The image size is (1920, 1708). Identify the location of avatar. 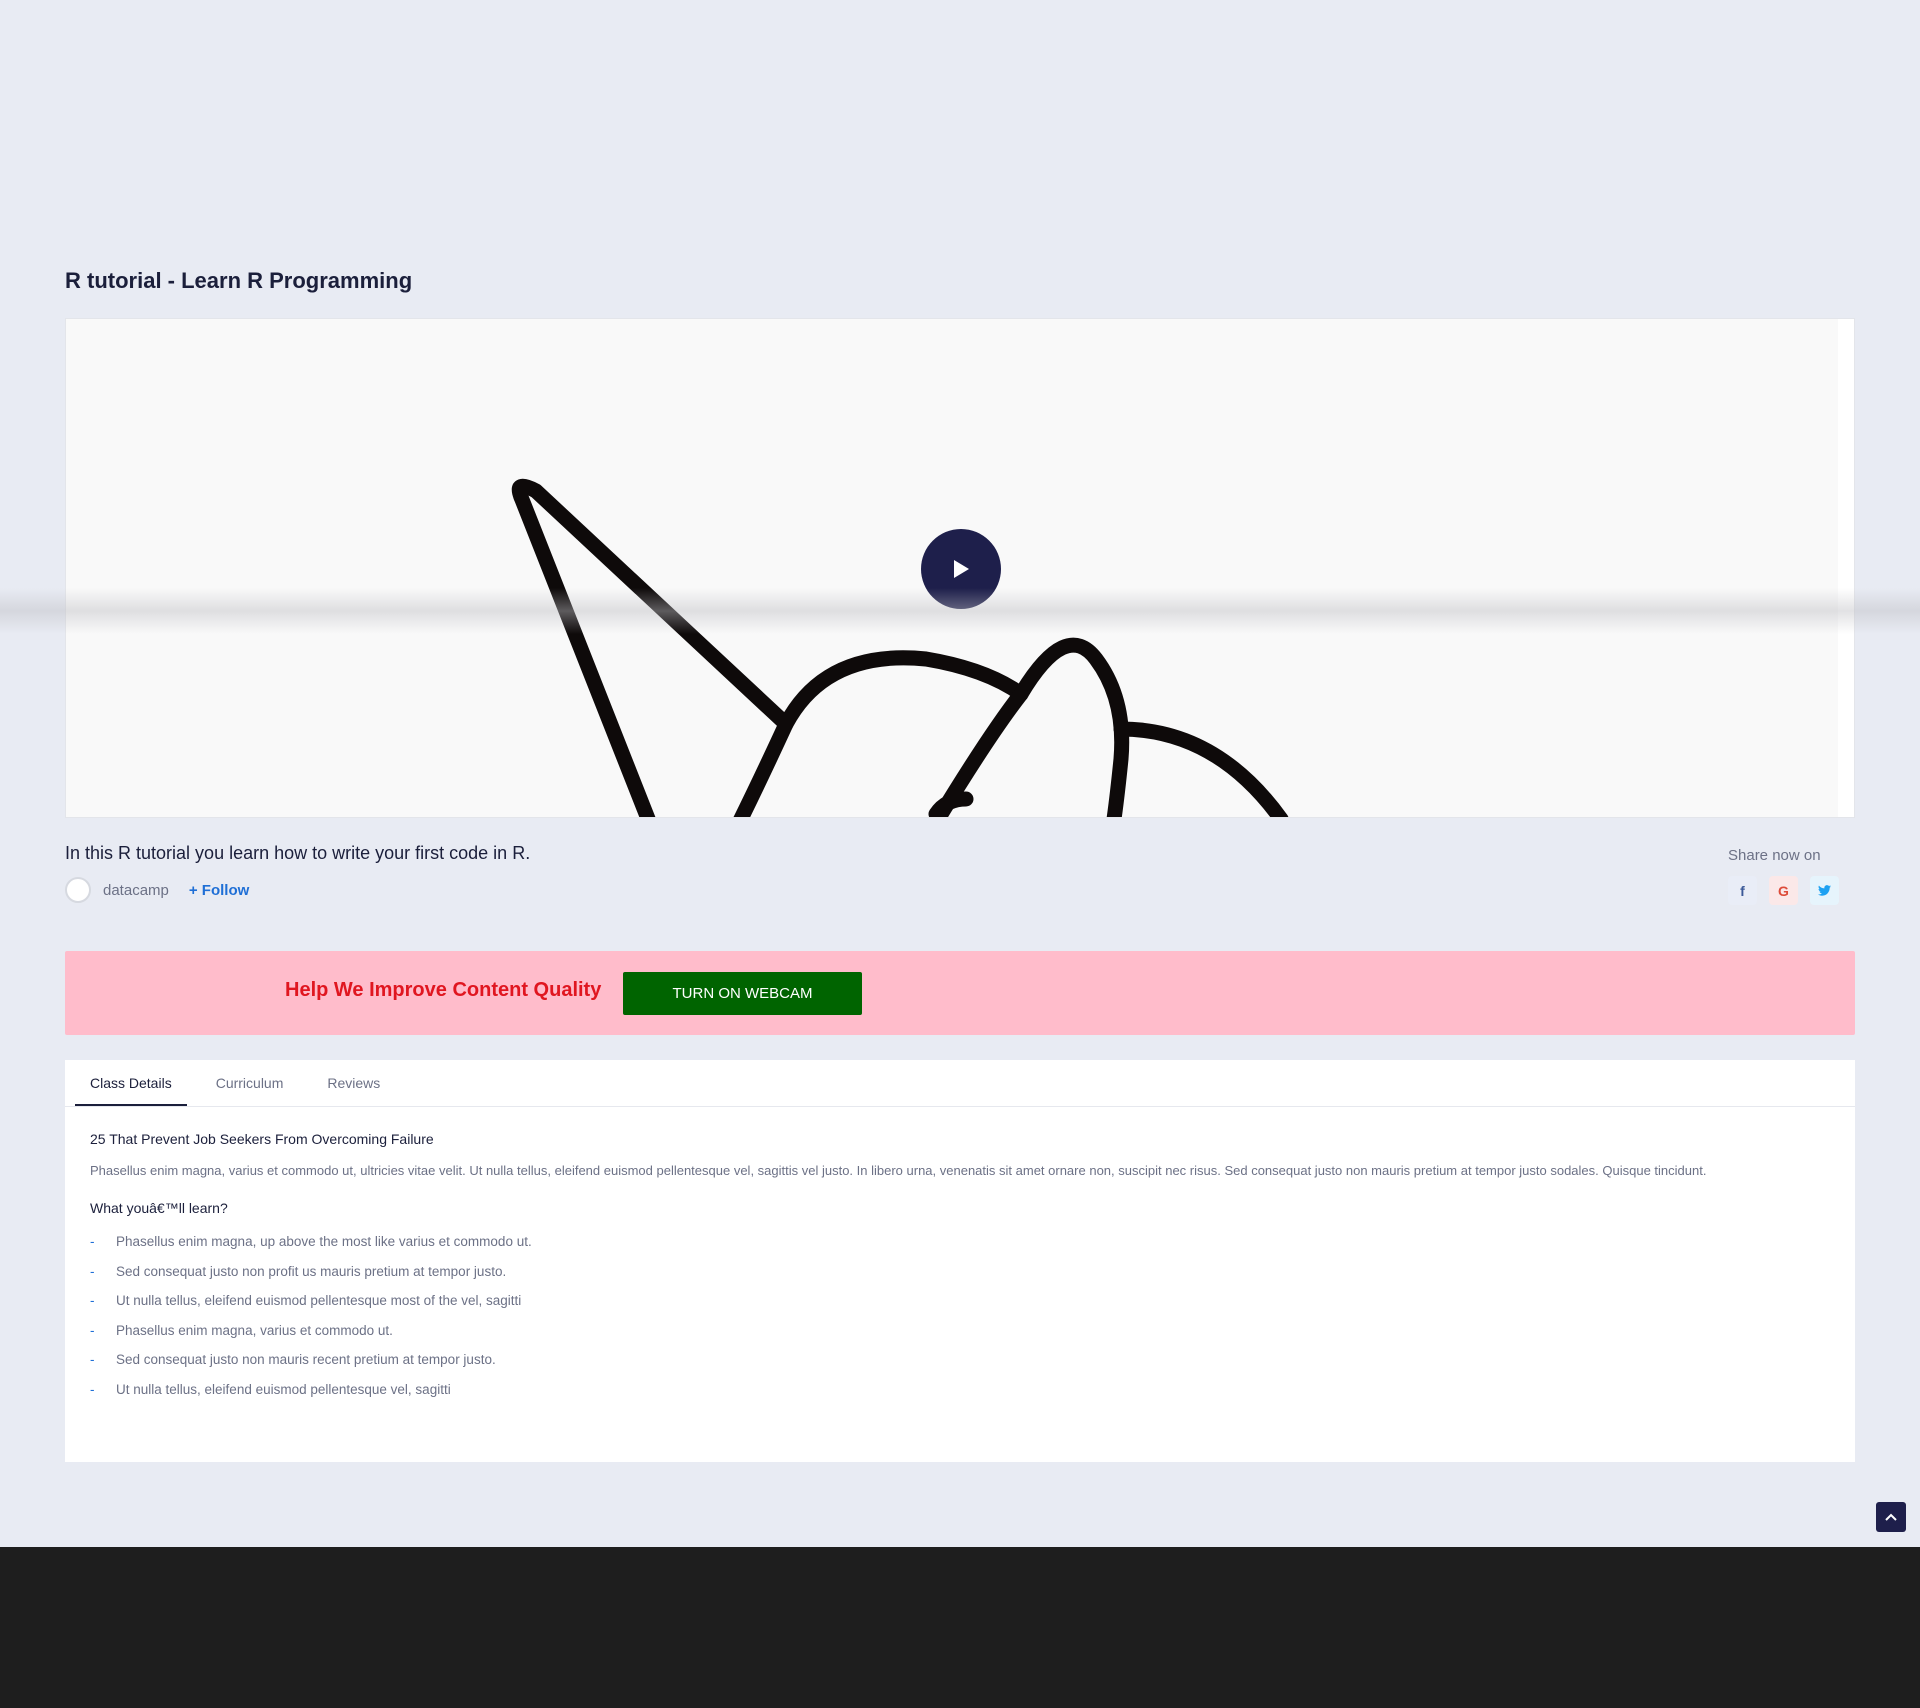
(78, 890).